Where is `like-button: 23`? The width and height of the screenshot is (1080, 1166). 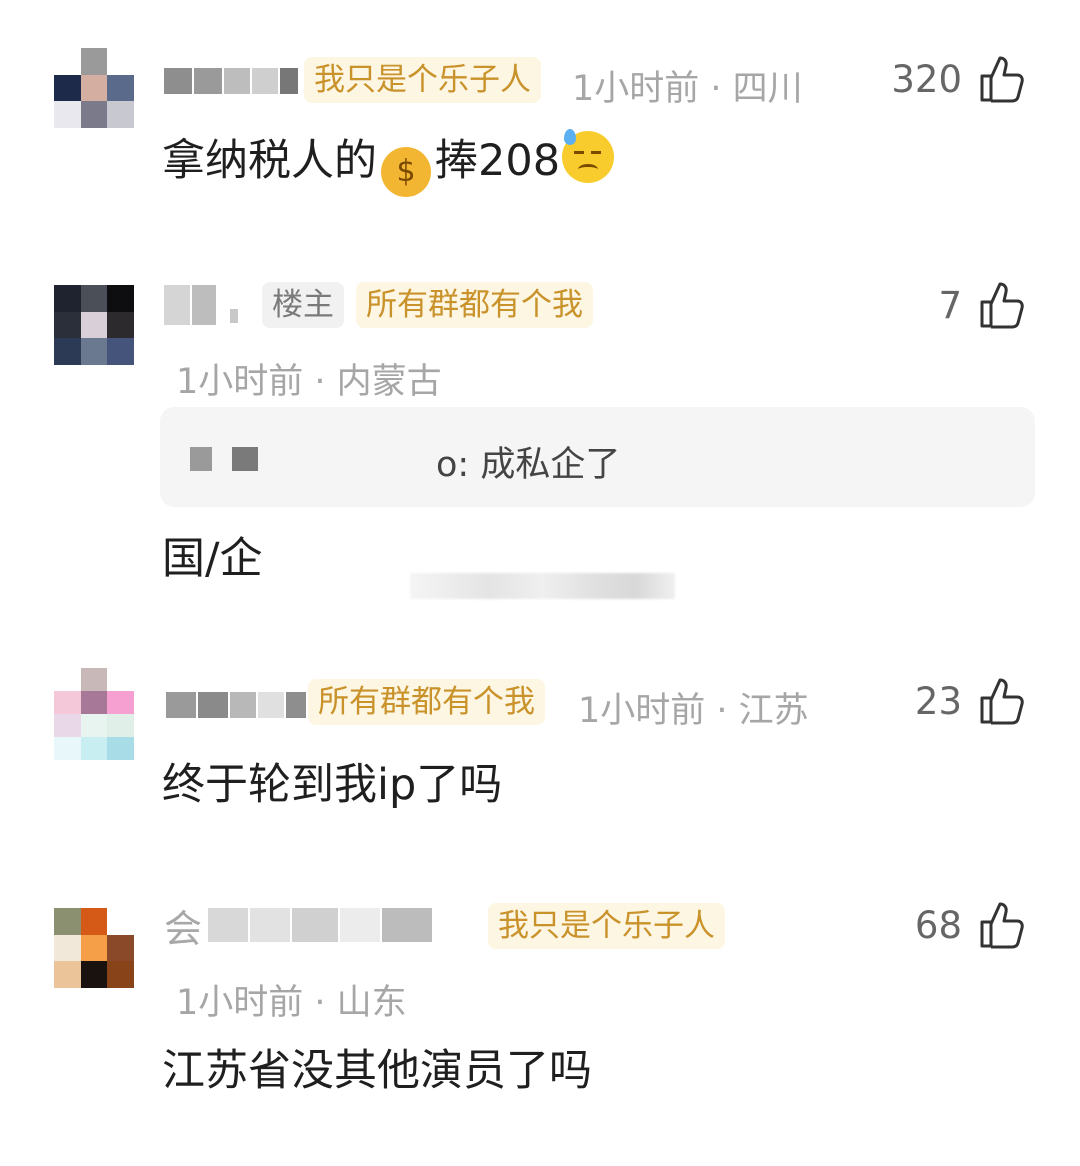 like-button: 23 is located at coordinates (970, 701).